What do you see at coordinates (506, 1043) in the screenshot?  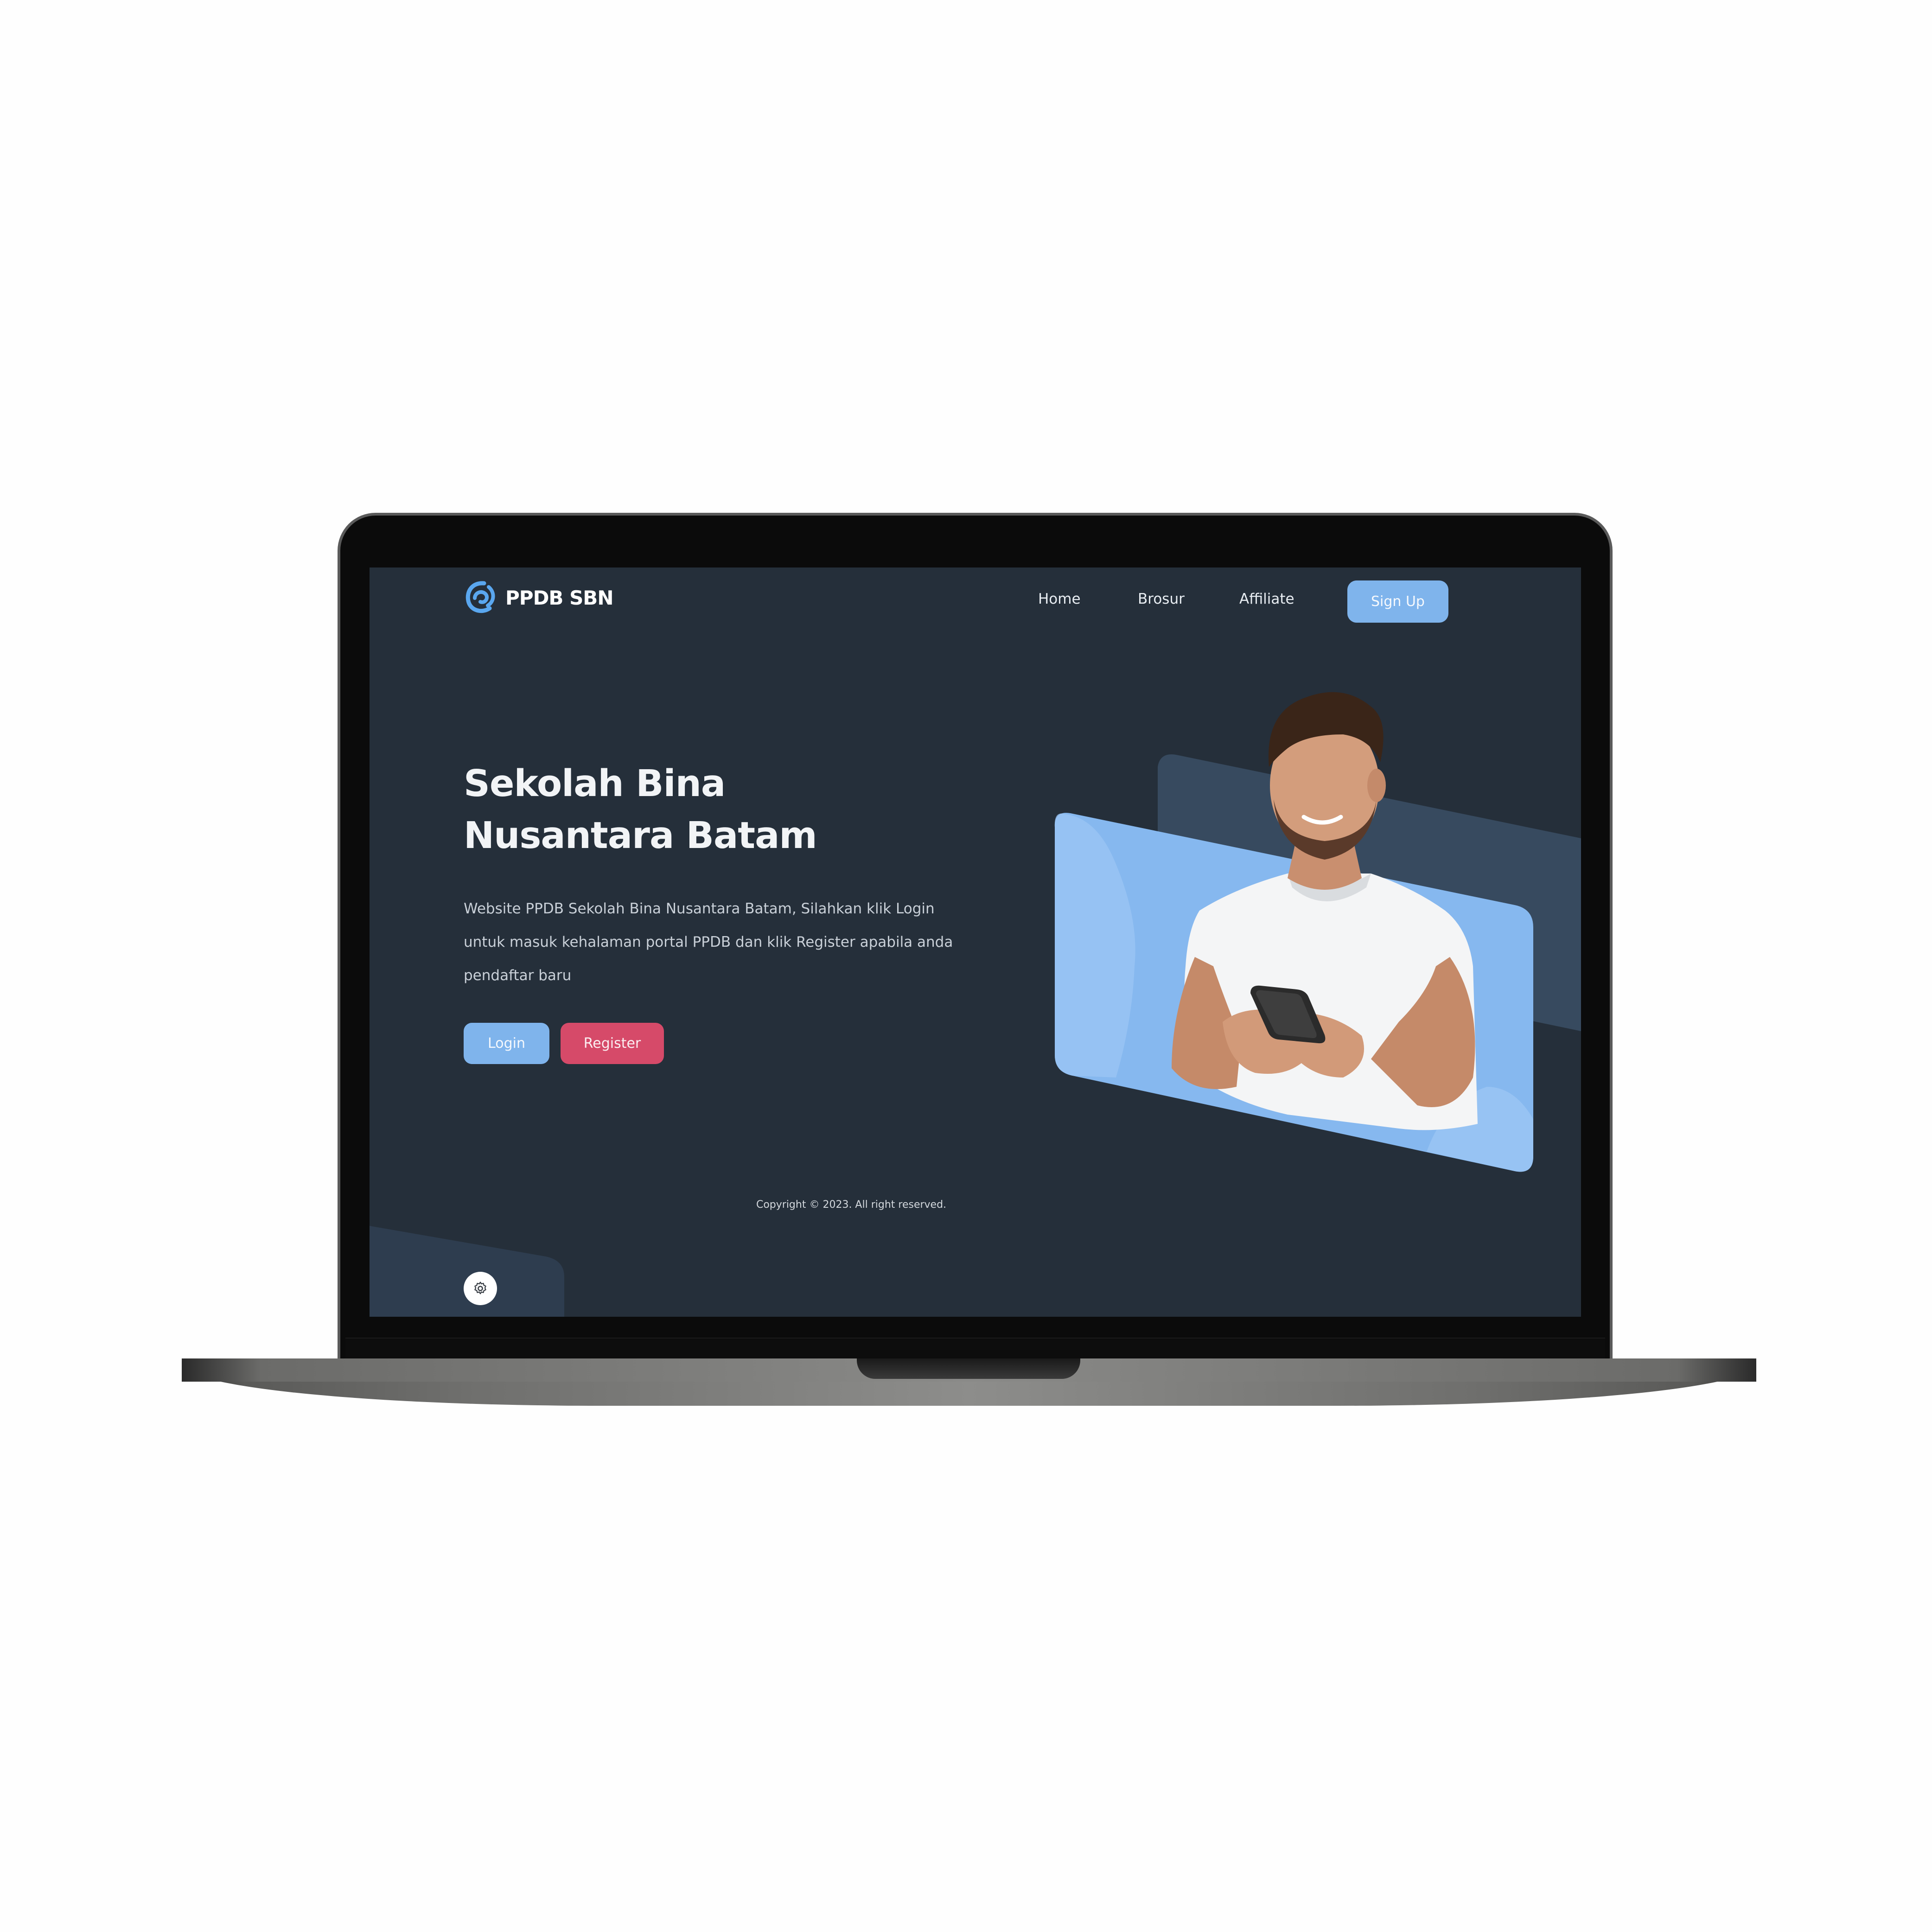 I see `login-button: Login` at bounding box center [506, 1043].